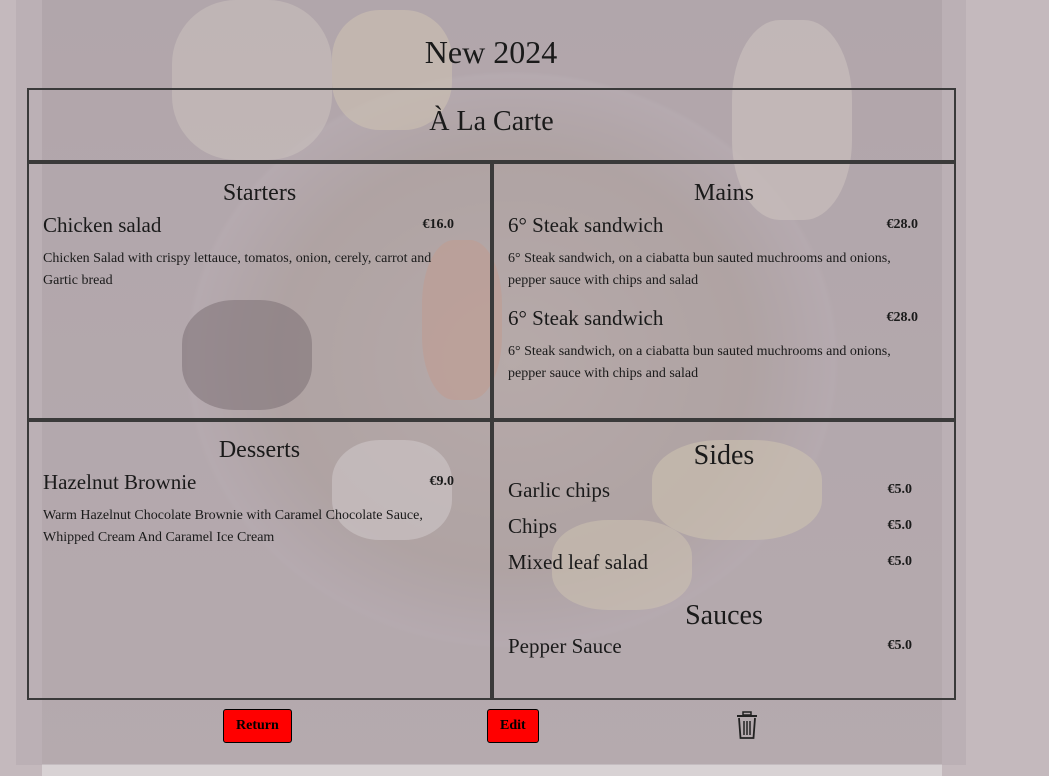 This screenshot has width=1049, height=776. I want to click on menu-header: À La Carte, so click(491, 121).